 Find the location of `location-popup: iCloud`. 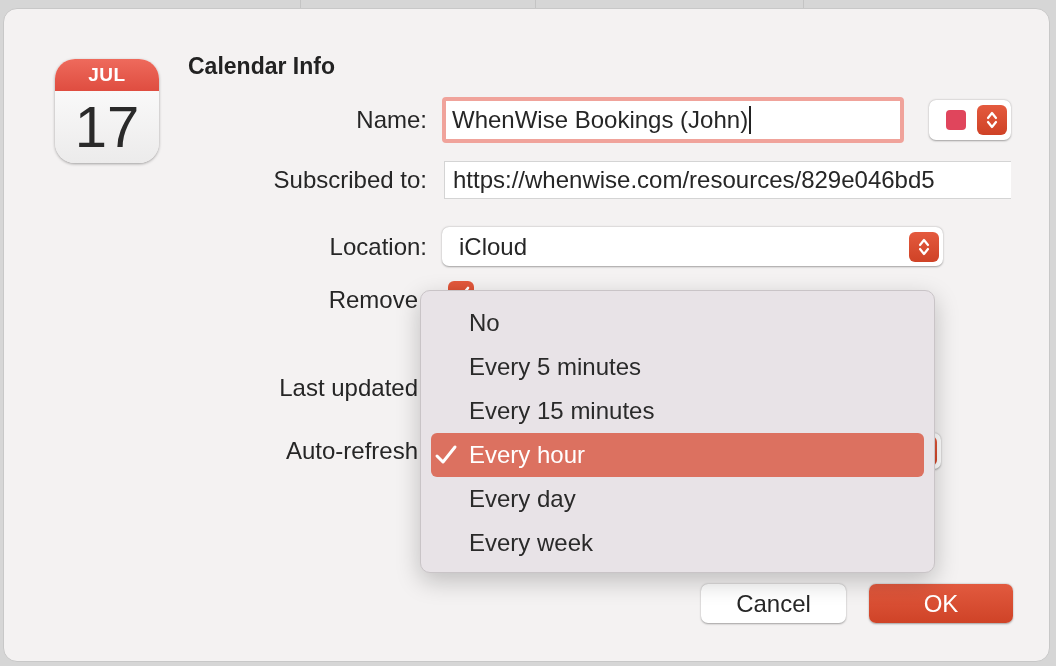

location-popup: iCloud is located at coordinates (692, 246).